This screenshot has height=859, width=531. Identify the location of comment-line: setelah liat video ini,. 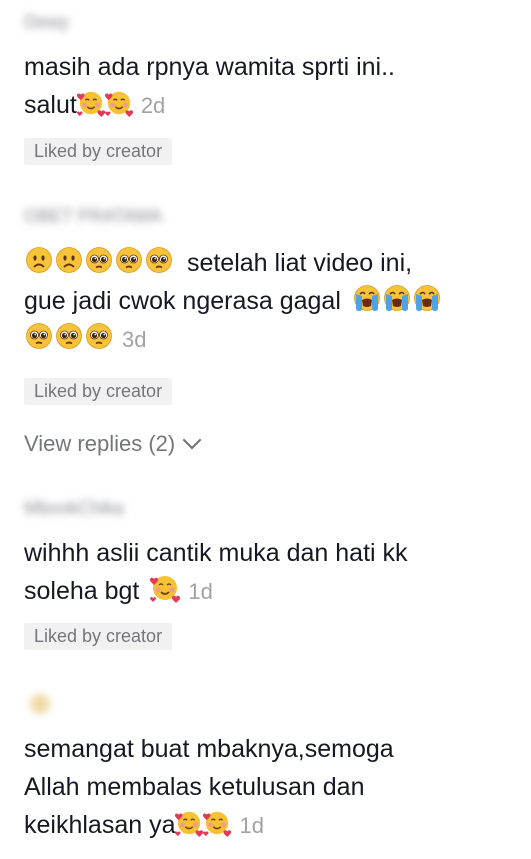
(271, 263).